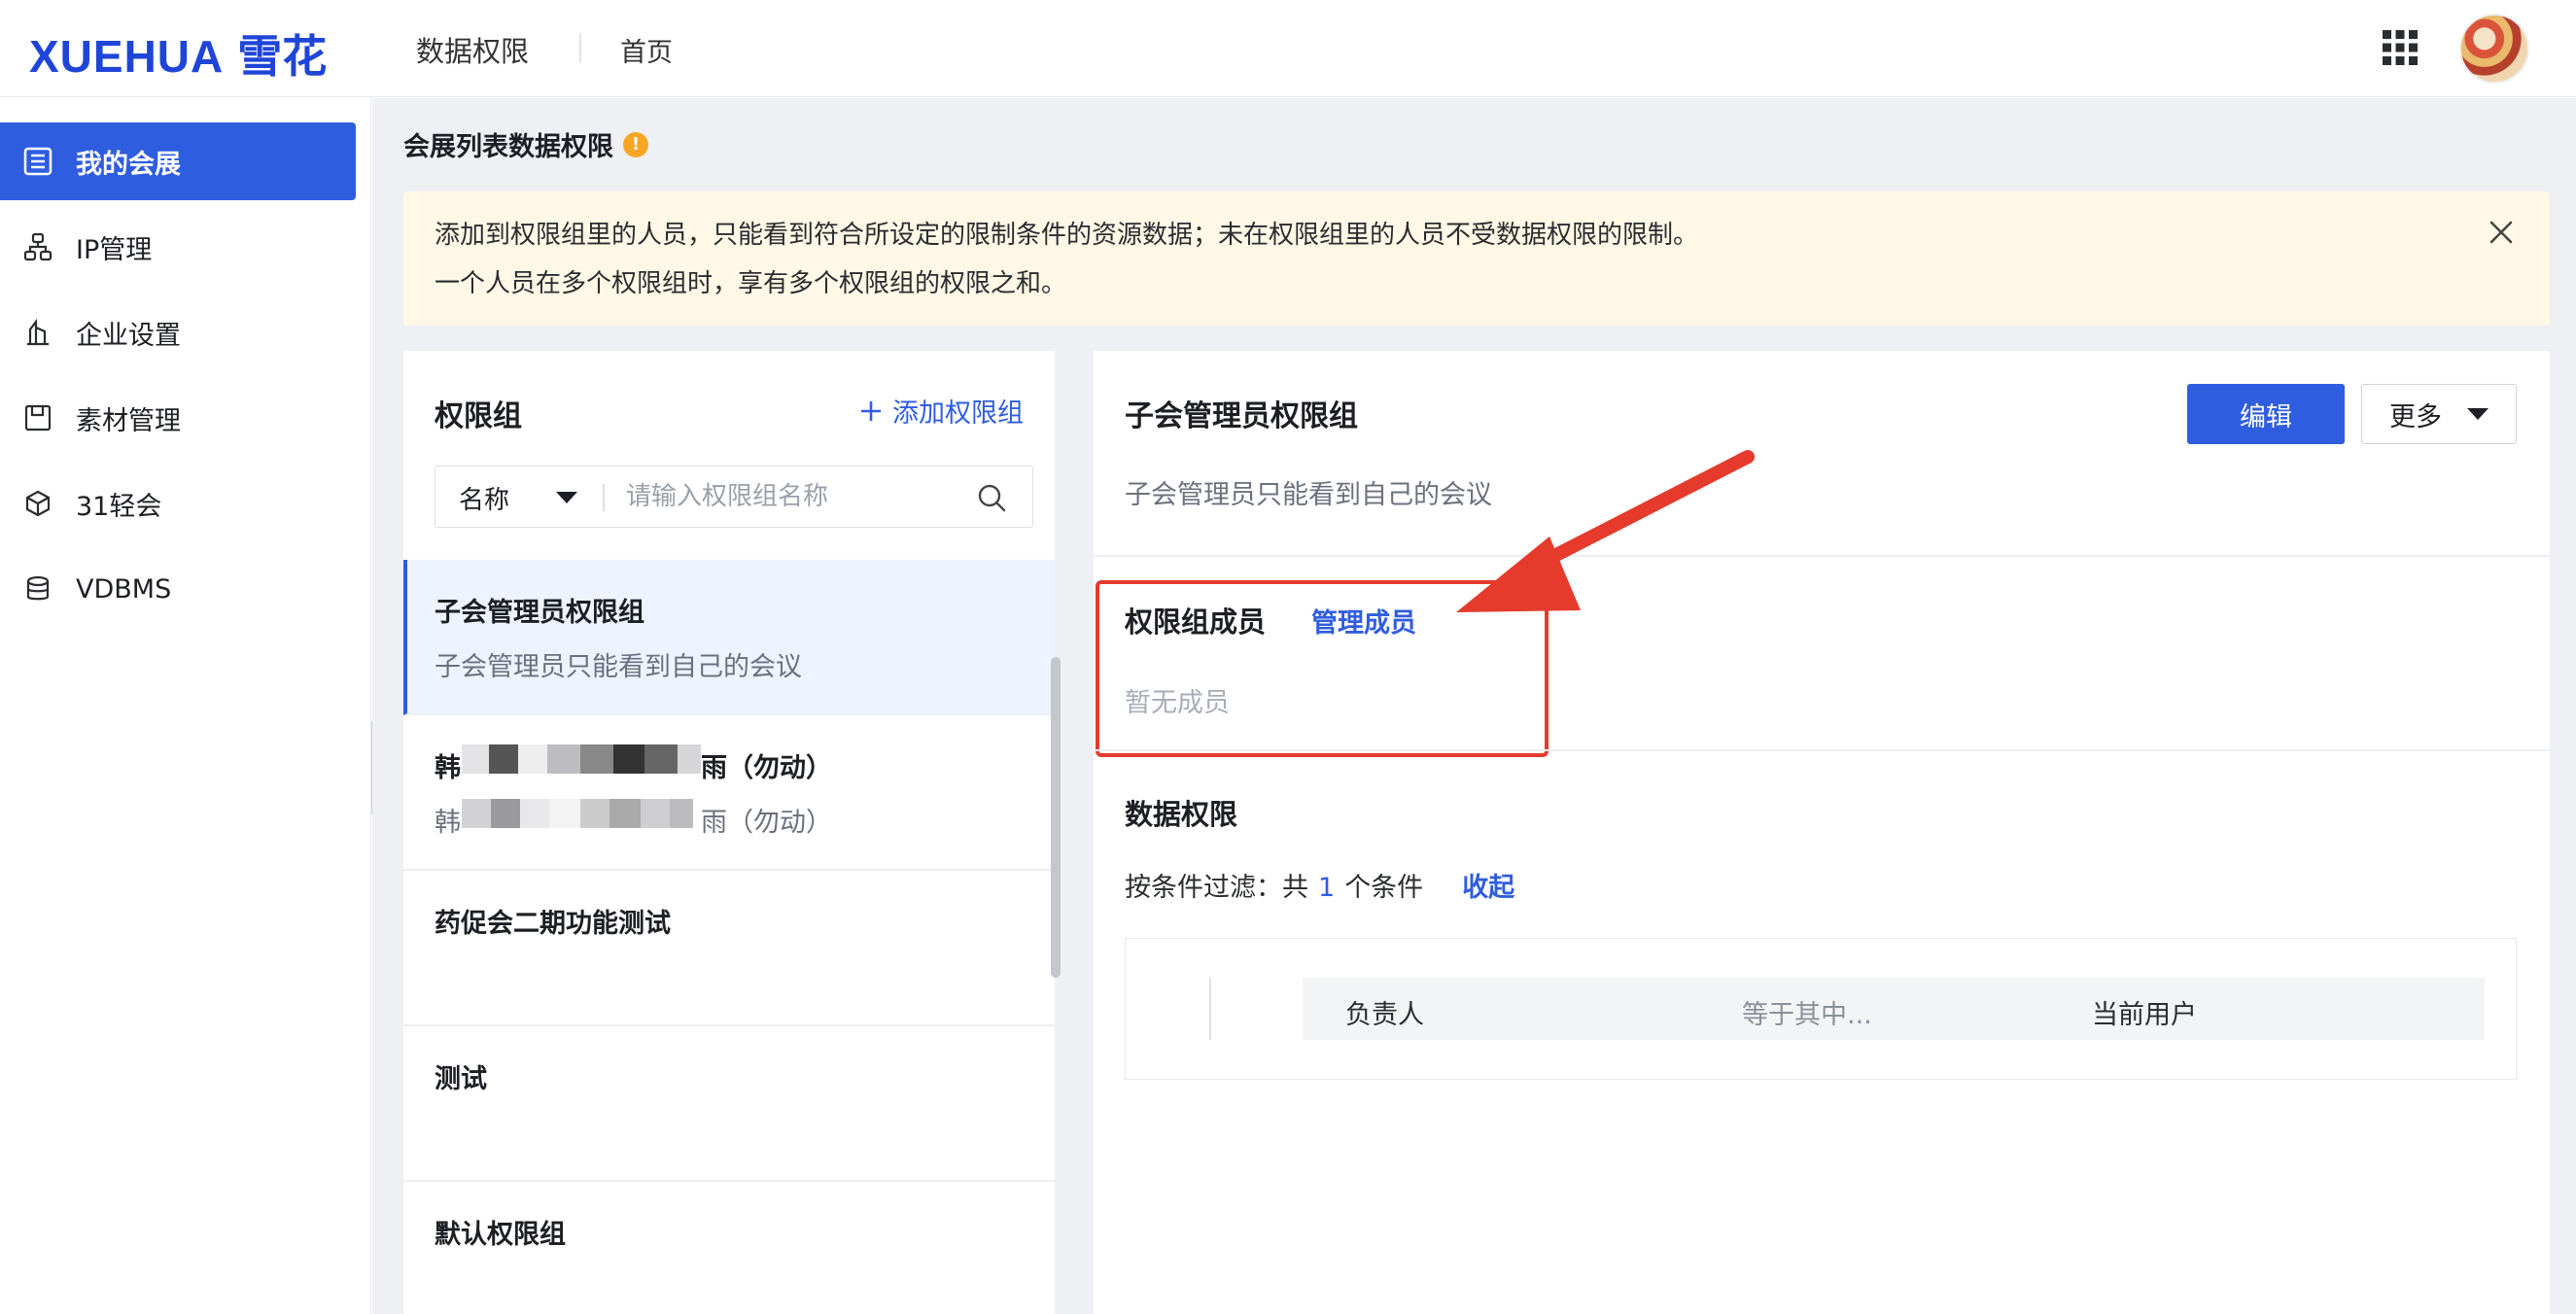 This screenshot has height=1314, width=2576. What do you see at coordinates (751, 283) in the screenshot?
I see `notice-line-2: 一个人员在多个权限组时，享有多个权限组的权限之和。` at bounding box center [751, 283].